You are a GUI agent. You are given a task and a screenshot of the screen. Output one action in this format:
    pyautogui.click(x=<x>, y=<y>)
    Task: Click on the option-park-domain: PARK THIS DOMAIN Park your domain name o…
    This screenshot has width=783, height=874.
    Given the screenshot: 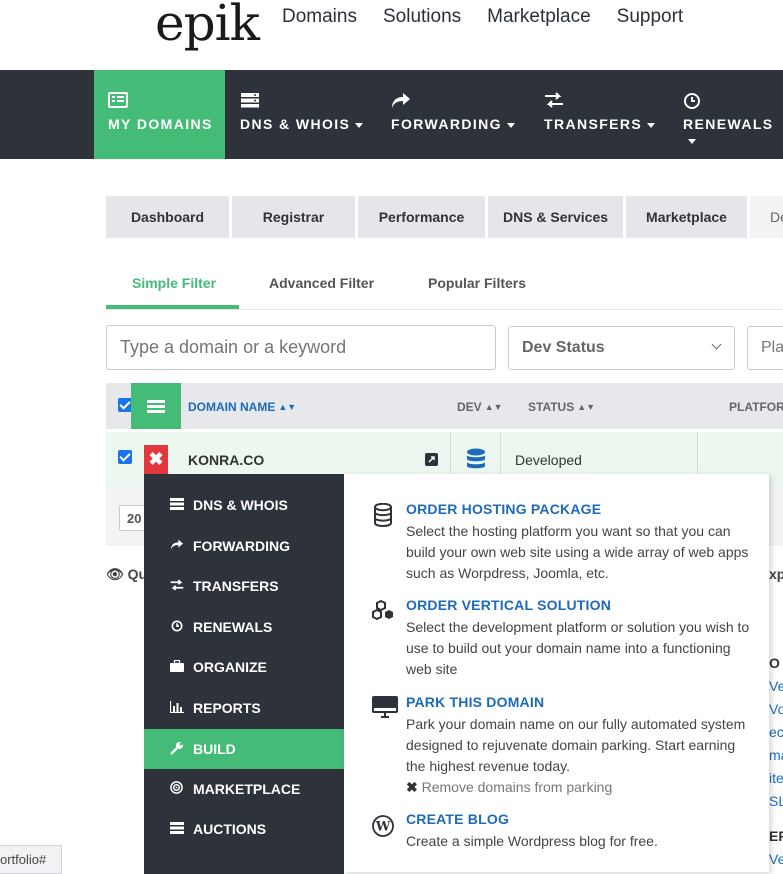 What is the action you would take?
    pyautogui.click(x=578, y=746)
    